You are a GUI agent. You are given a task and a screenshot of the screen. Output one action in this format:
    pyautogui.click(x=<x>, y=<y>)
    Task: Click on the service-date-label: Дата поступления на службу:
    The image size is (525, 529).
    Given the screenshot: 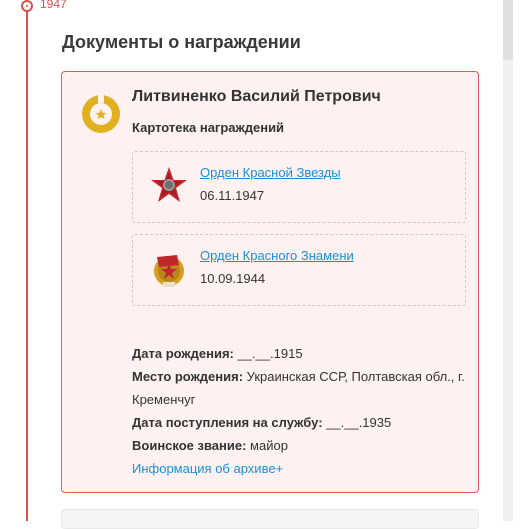 What is the action you would take?
    pyautogui.click(x=227, y=422)
    